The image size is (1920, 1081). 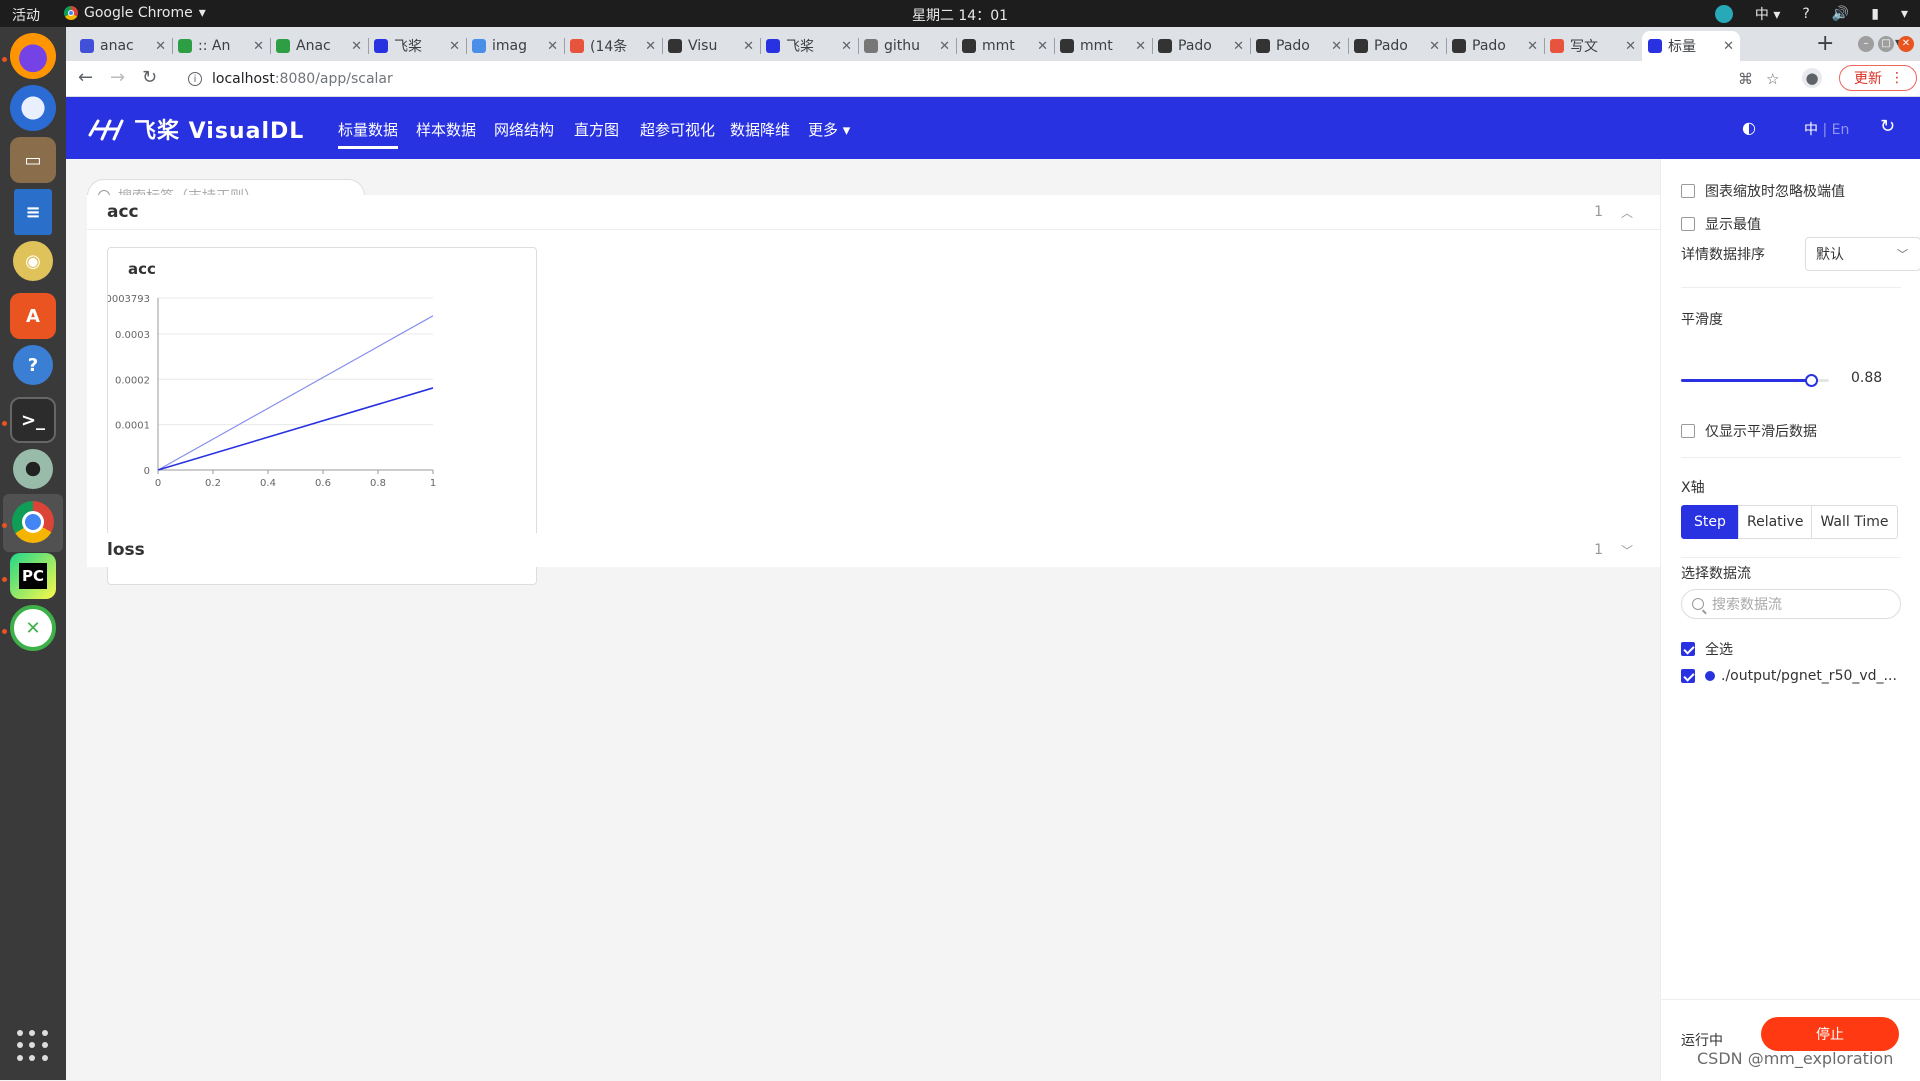 What do you see at coordinates (195, 79) in the screenshot?
I see `site-info-icon: i` at bounding box center [195, 79].